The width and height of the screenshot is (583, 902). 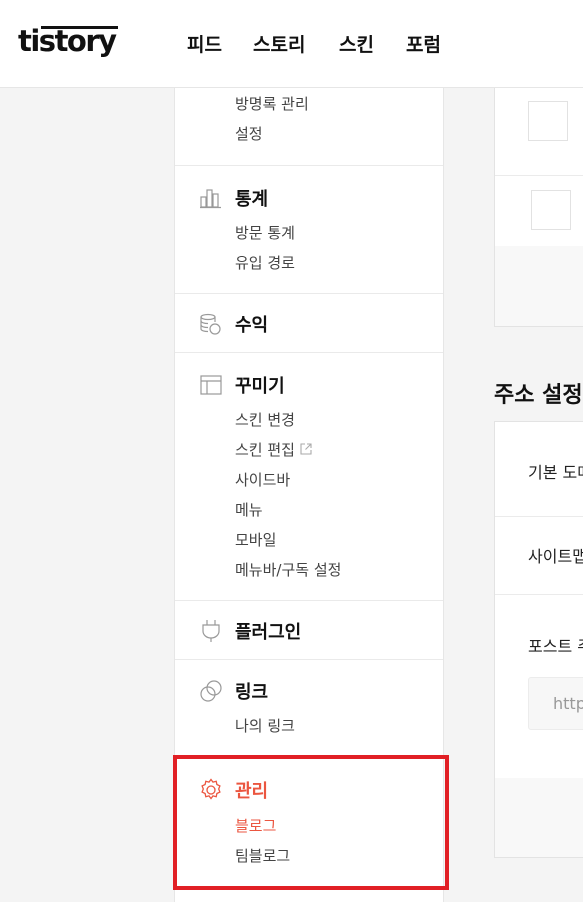 What do you see at coordinates (555, 646) in the screenshot?
I see `row-post-address: 포스트 주소` at bounding box center [555, 646].